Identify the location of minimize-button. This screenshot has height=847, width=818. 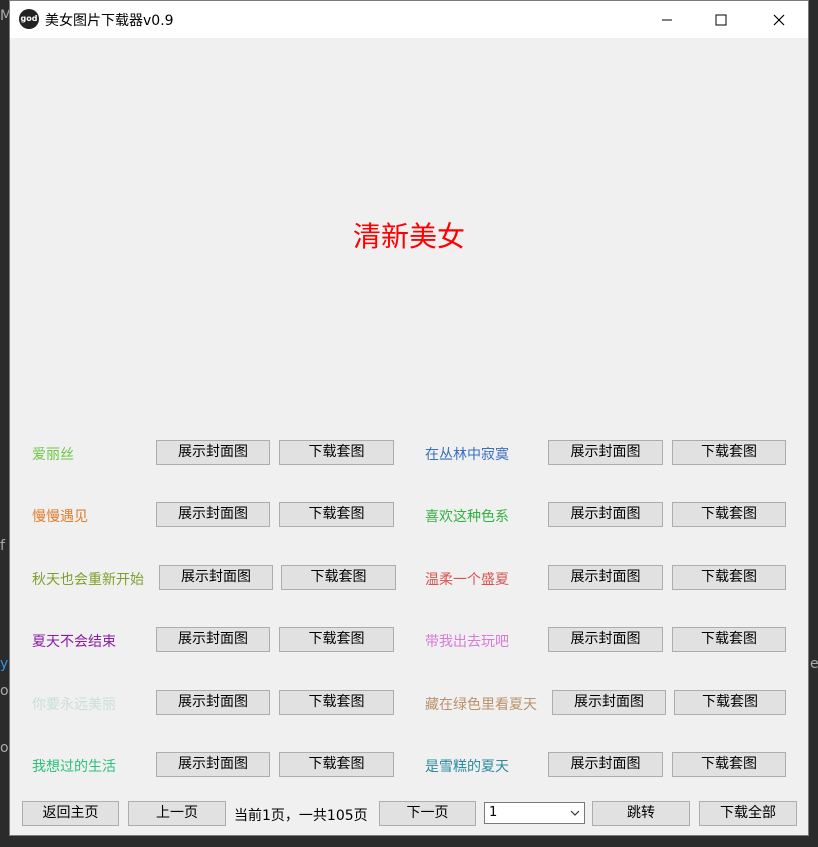
(667, 19).